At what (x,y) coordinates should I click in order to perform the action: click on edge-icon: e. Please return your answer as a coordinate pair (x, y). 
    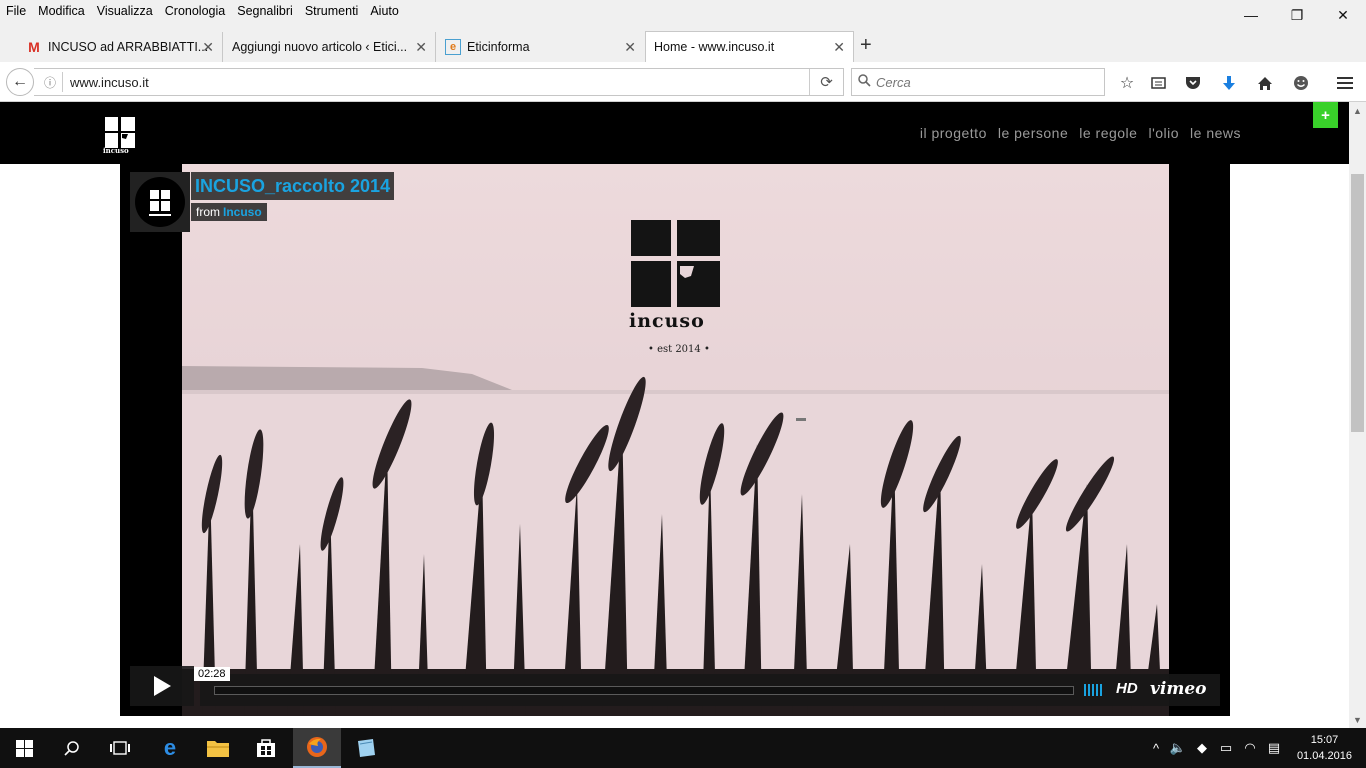
    Looking at the image, I should click on (170, 748).